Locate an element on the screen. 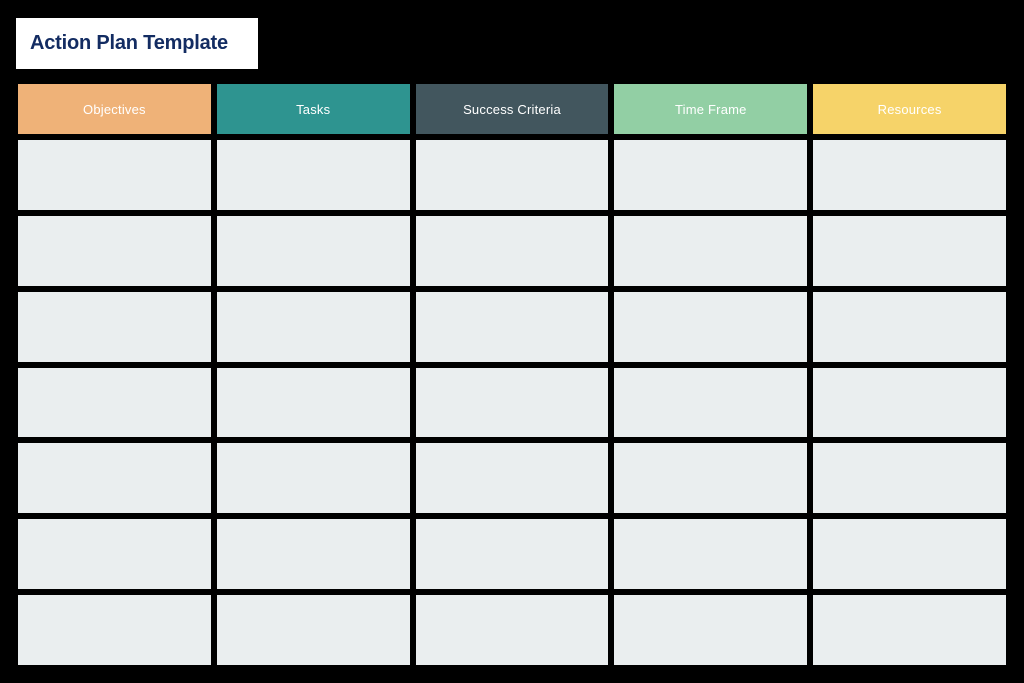  column-header-label: Time Frame is located at coordinates (711, 109).